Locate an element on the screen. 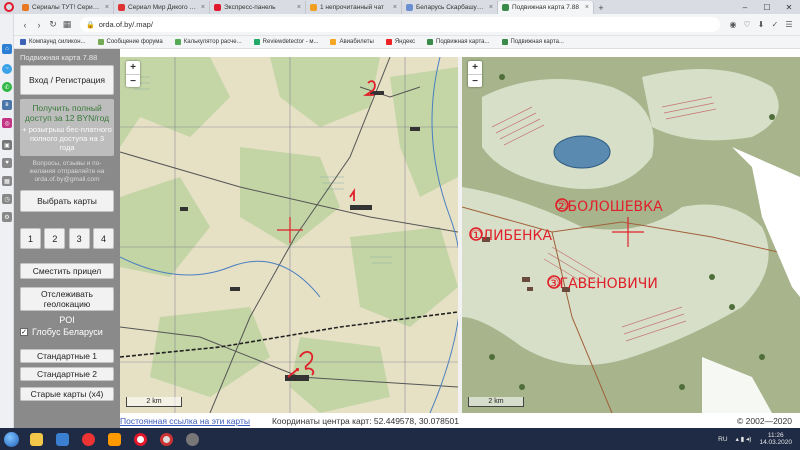 Image resolution: width=800 pixels, height=450 pixels. browser-tab-label: Подвижная карта 7.88 is located at coordinates (545, 7).